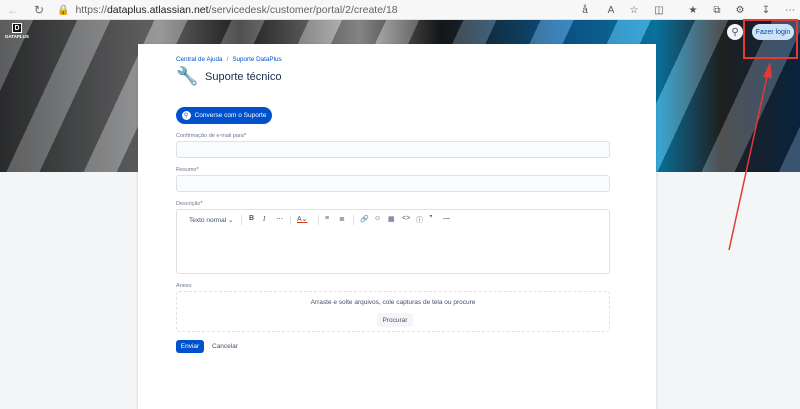 This screenshot has height=409, width=800. What do you see at coordinates (187, 76) in the screenshot?
I see `tools-icon: 🔧` at bounding box center [187, 76].